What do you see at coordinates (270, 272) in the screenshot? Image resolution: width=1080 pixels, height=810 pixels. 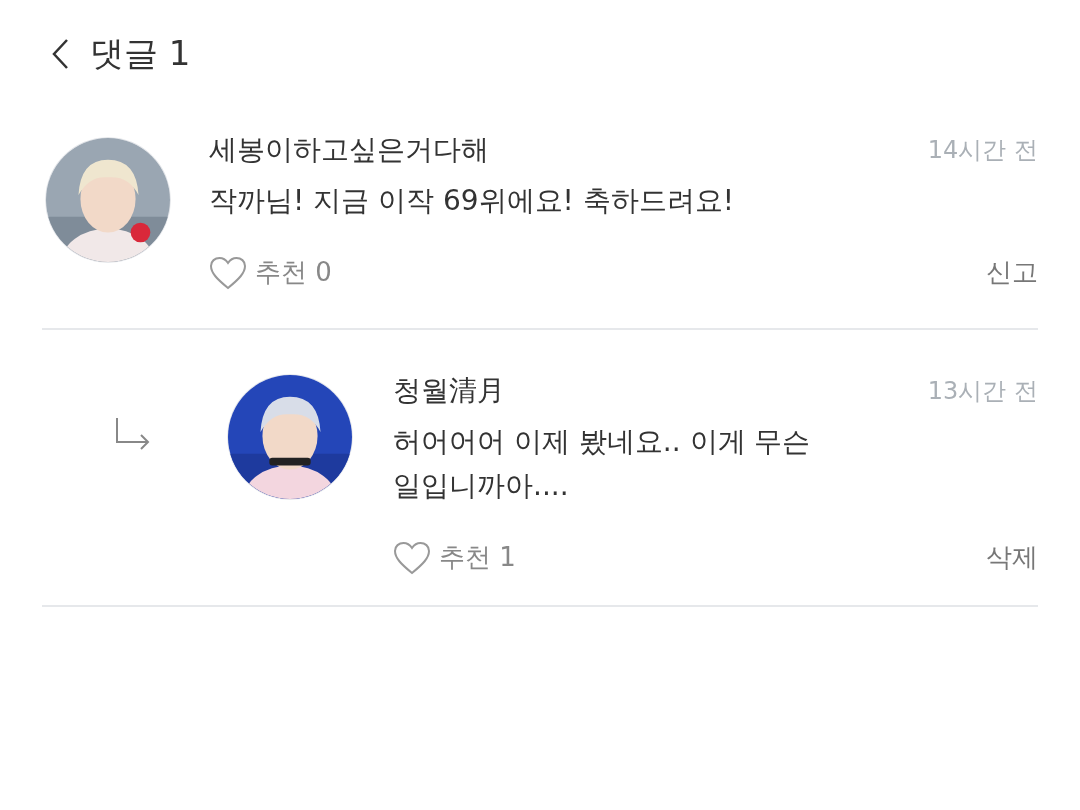 I see `like-button: 추천 0` at bounding box center [270, 272].